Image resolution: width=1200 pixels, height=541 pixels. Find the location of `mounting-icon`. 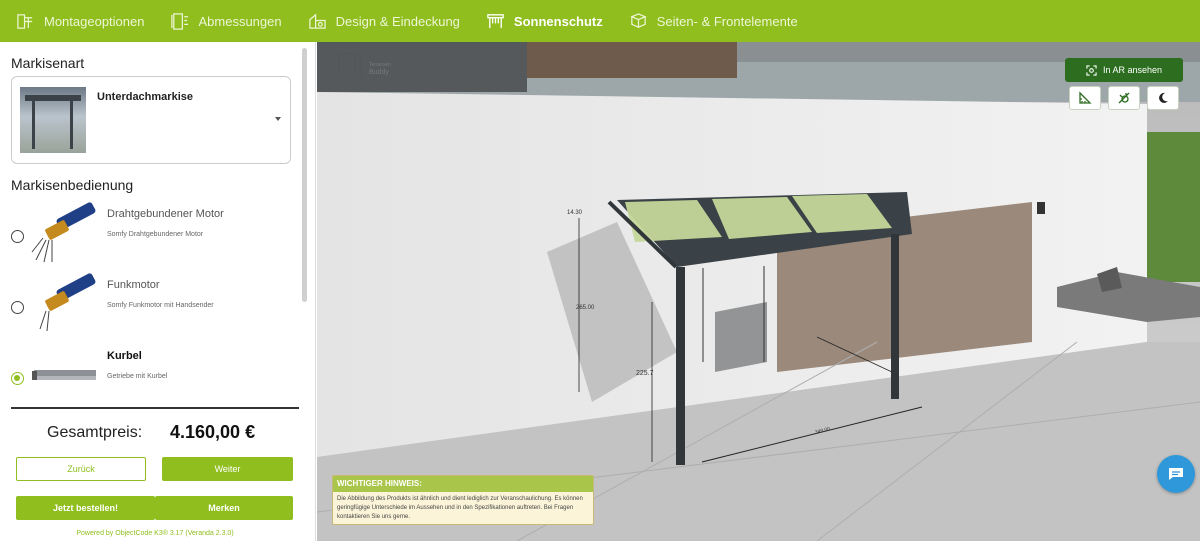

mounting-icon is located at coordinates (25, 21).